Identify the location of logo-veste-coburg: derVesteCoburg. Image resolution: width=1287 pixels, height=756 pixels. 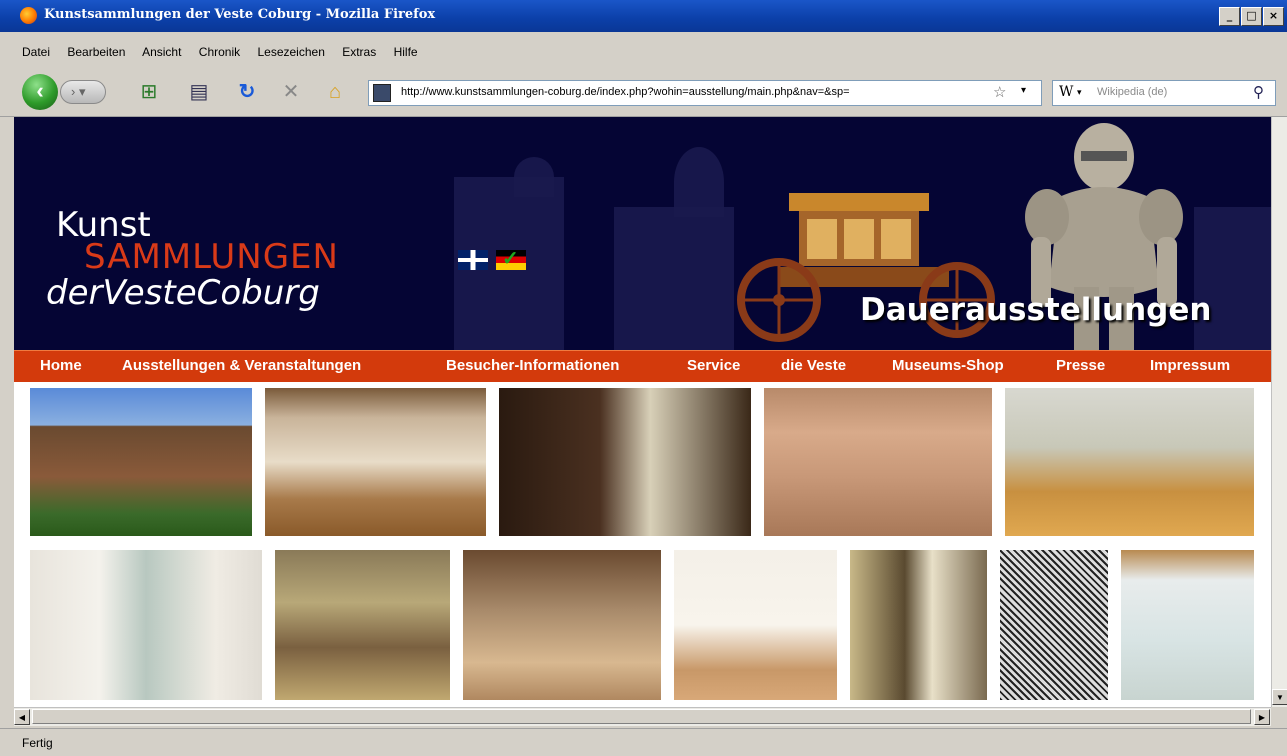
(183, 293).